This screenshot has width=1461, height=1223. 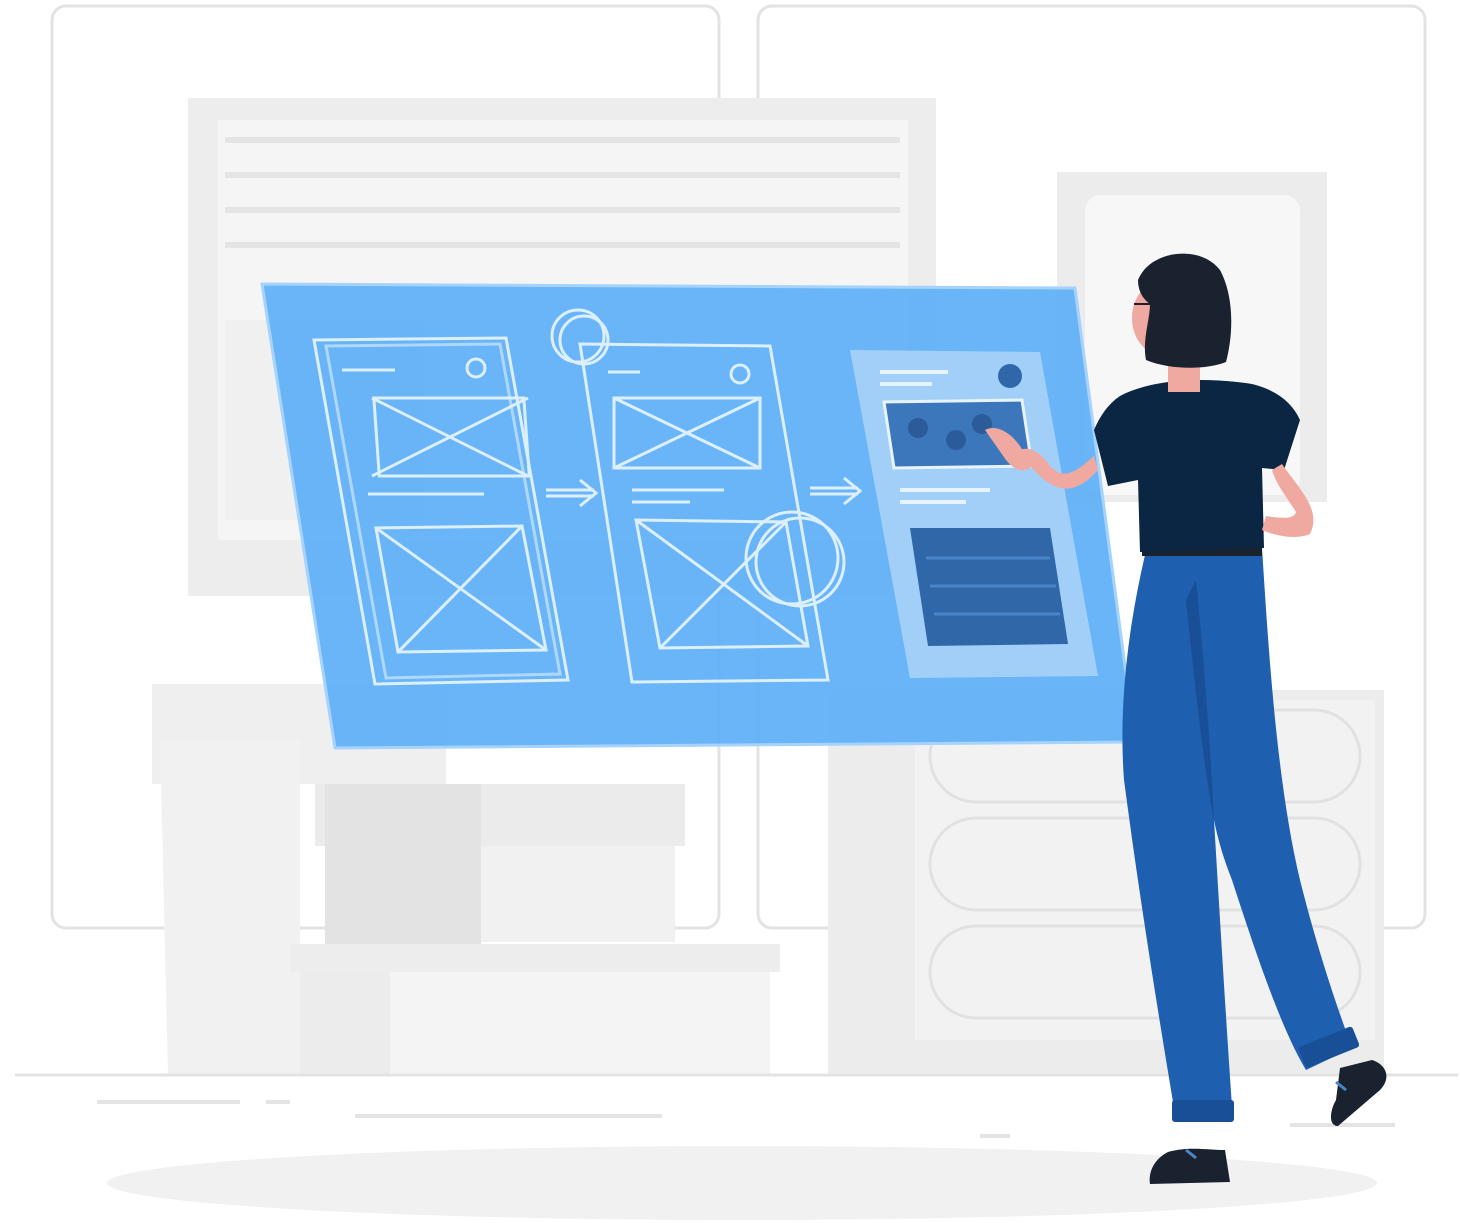 What do you see at coordinates (736, 1146) in the screenshot?
I see `floor` at bounding box center [736, 1146].